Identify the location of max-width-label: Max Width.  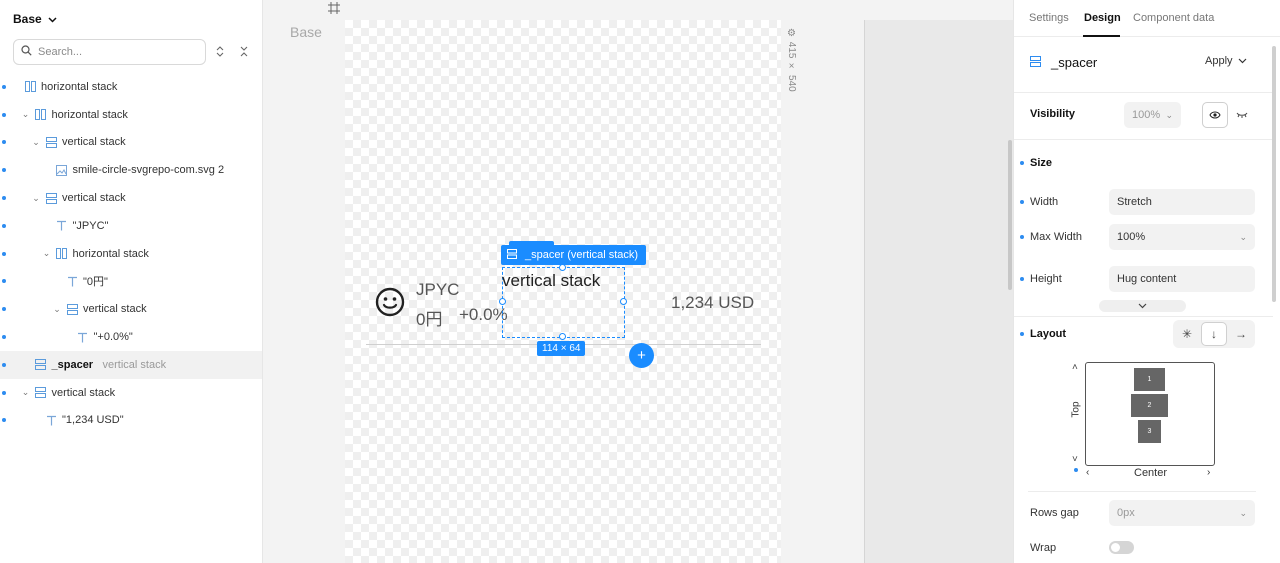
(1056, 237).